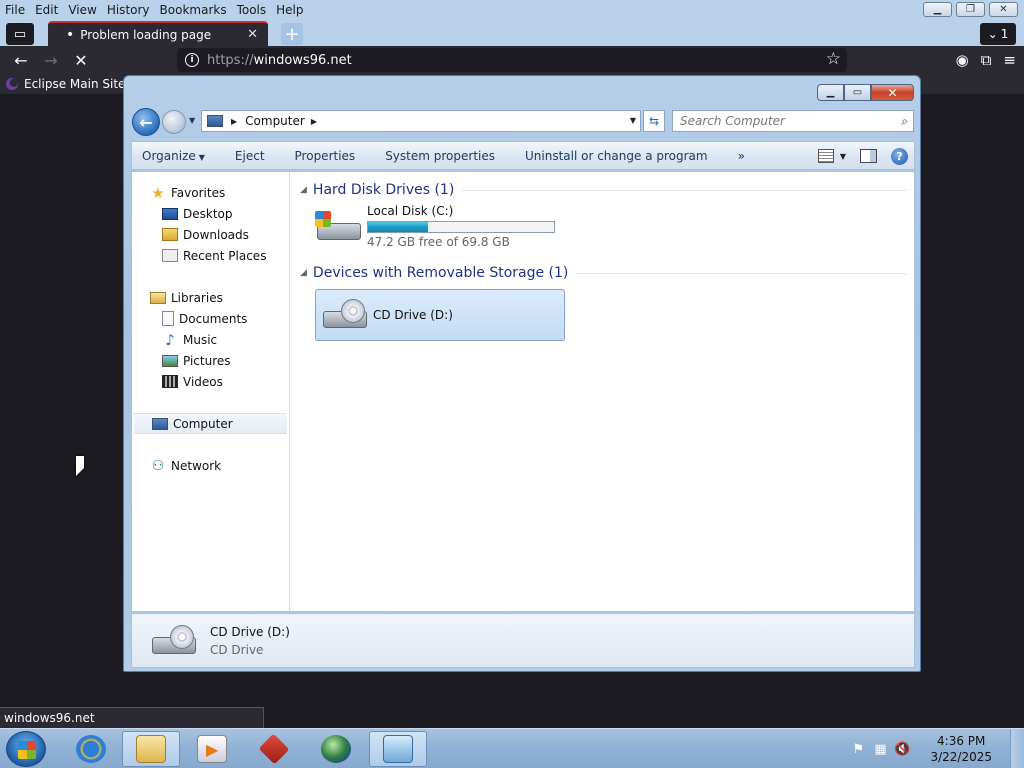 Image resolution: width=1024 pixels, height=768 pixels. What do you see at coordinates (825, 156) in the screenshot?
I see `change-view-icon` at bounding box center [825, 156].